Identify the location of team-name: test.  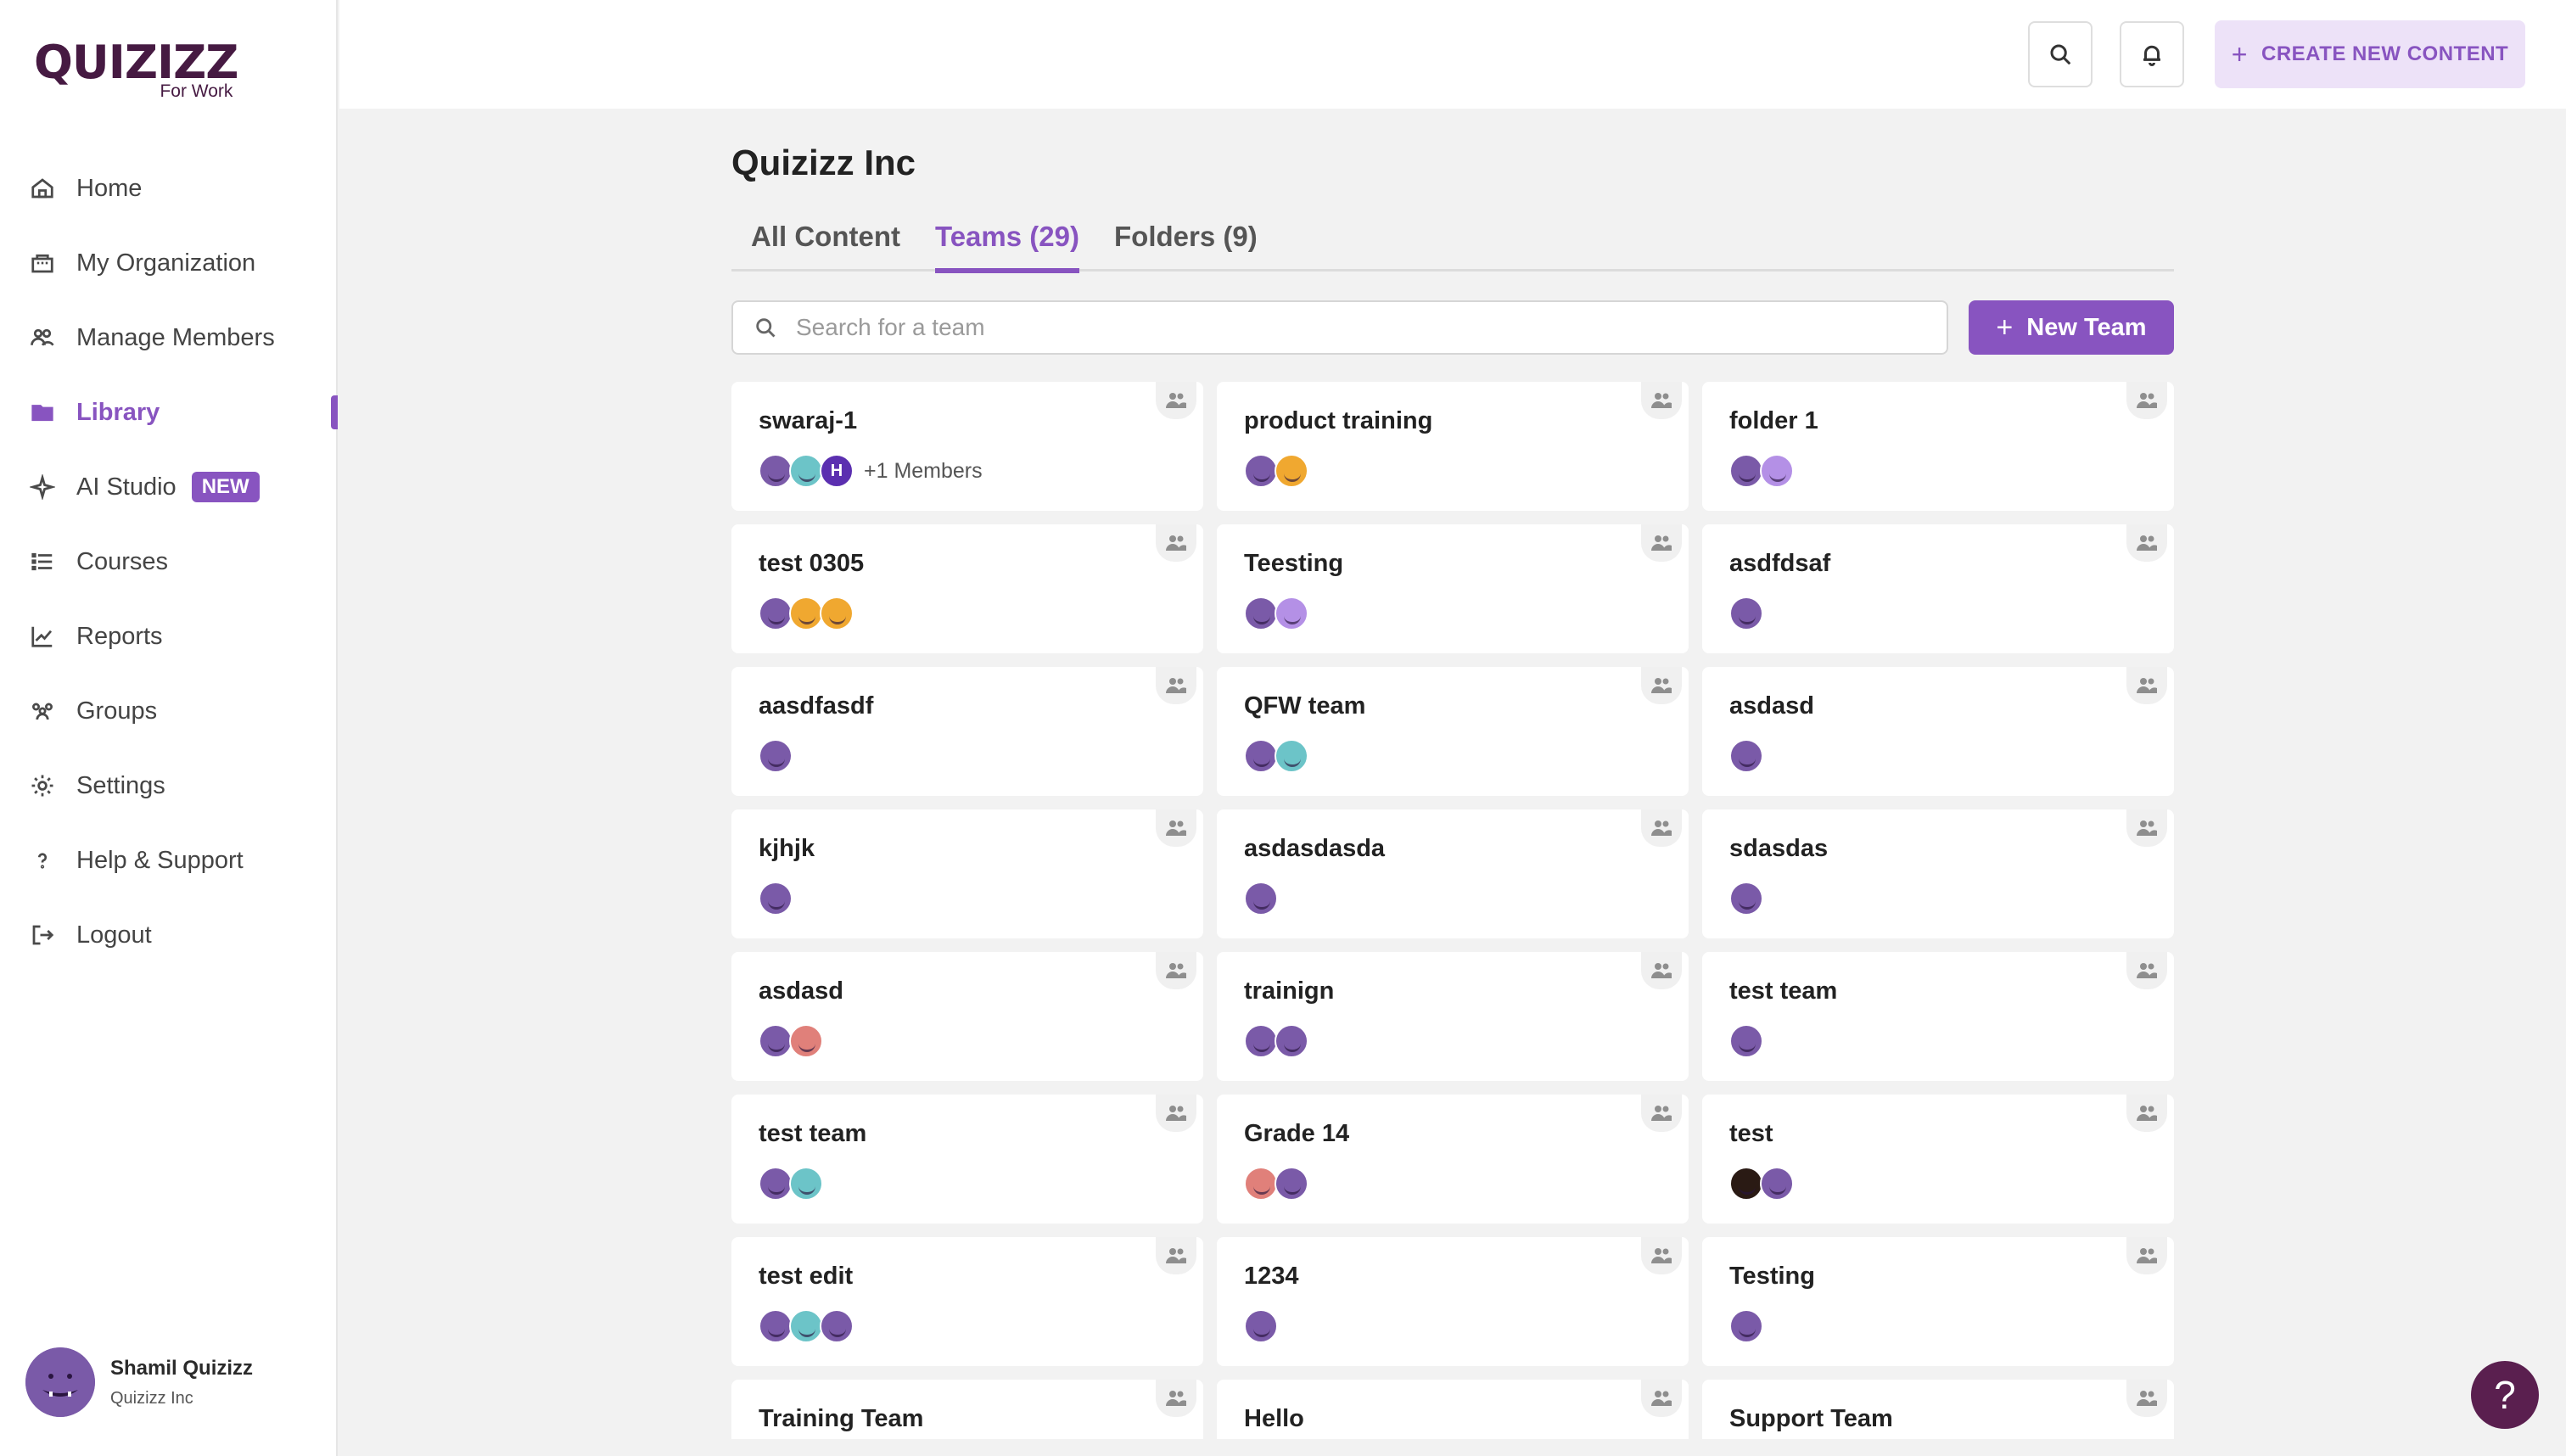
(1751, 1133).